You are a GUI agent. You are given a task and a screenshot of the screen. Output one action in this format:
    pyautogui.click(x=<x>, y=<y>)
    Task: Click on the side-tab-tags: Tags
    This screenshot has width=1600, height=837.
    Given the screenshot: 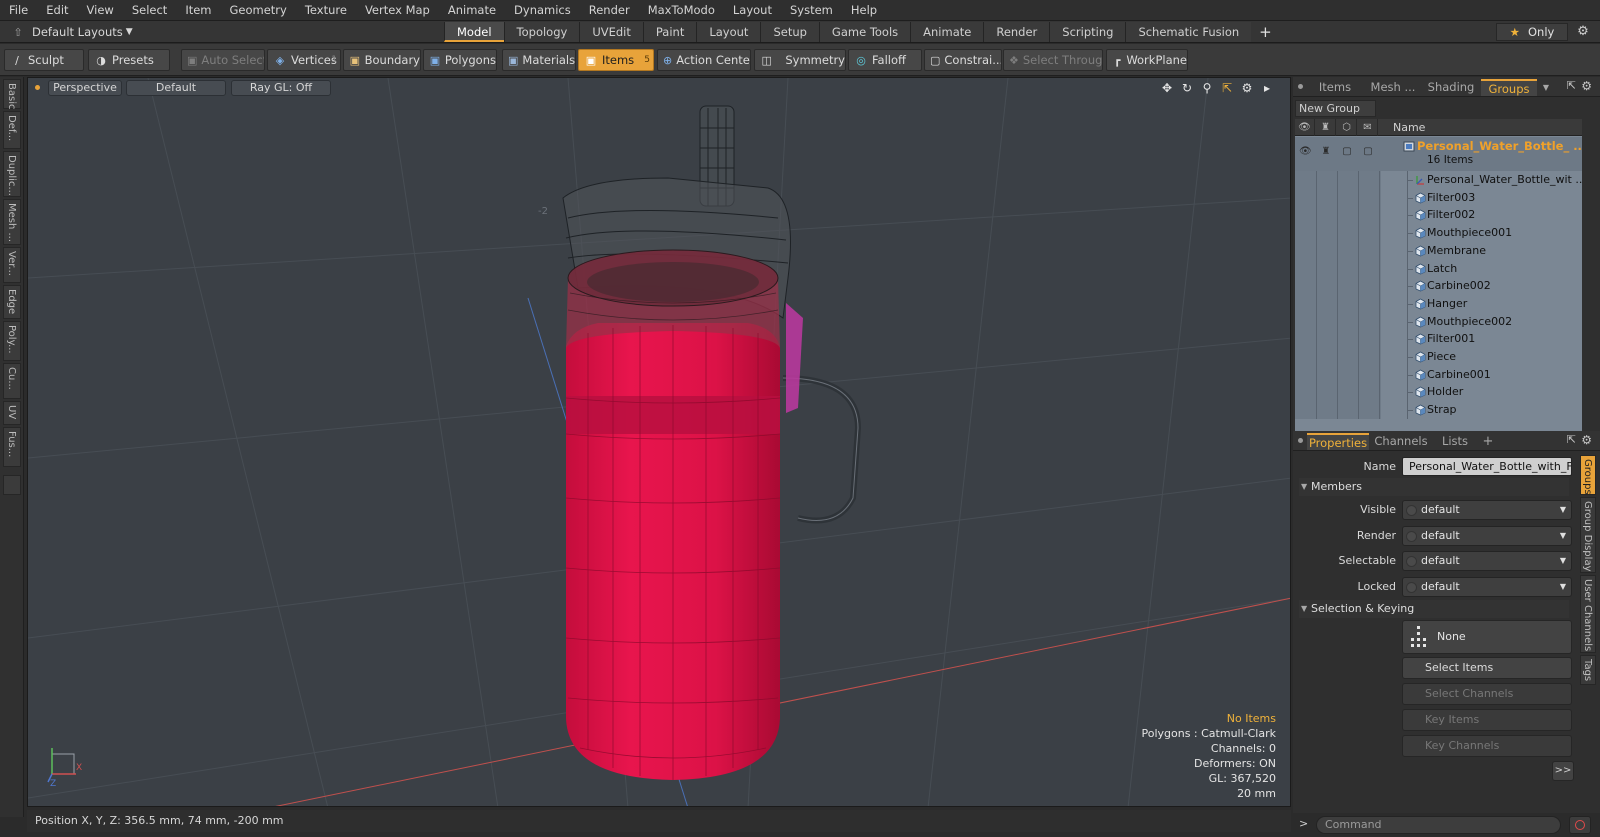 What is the action you would take?
    pyautogui.click(x=1588, y=670)
    